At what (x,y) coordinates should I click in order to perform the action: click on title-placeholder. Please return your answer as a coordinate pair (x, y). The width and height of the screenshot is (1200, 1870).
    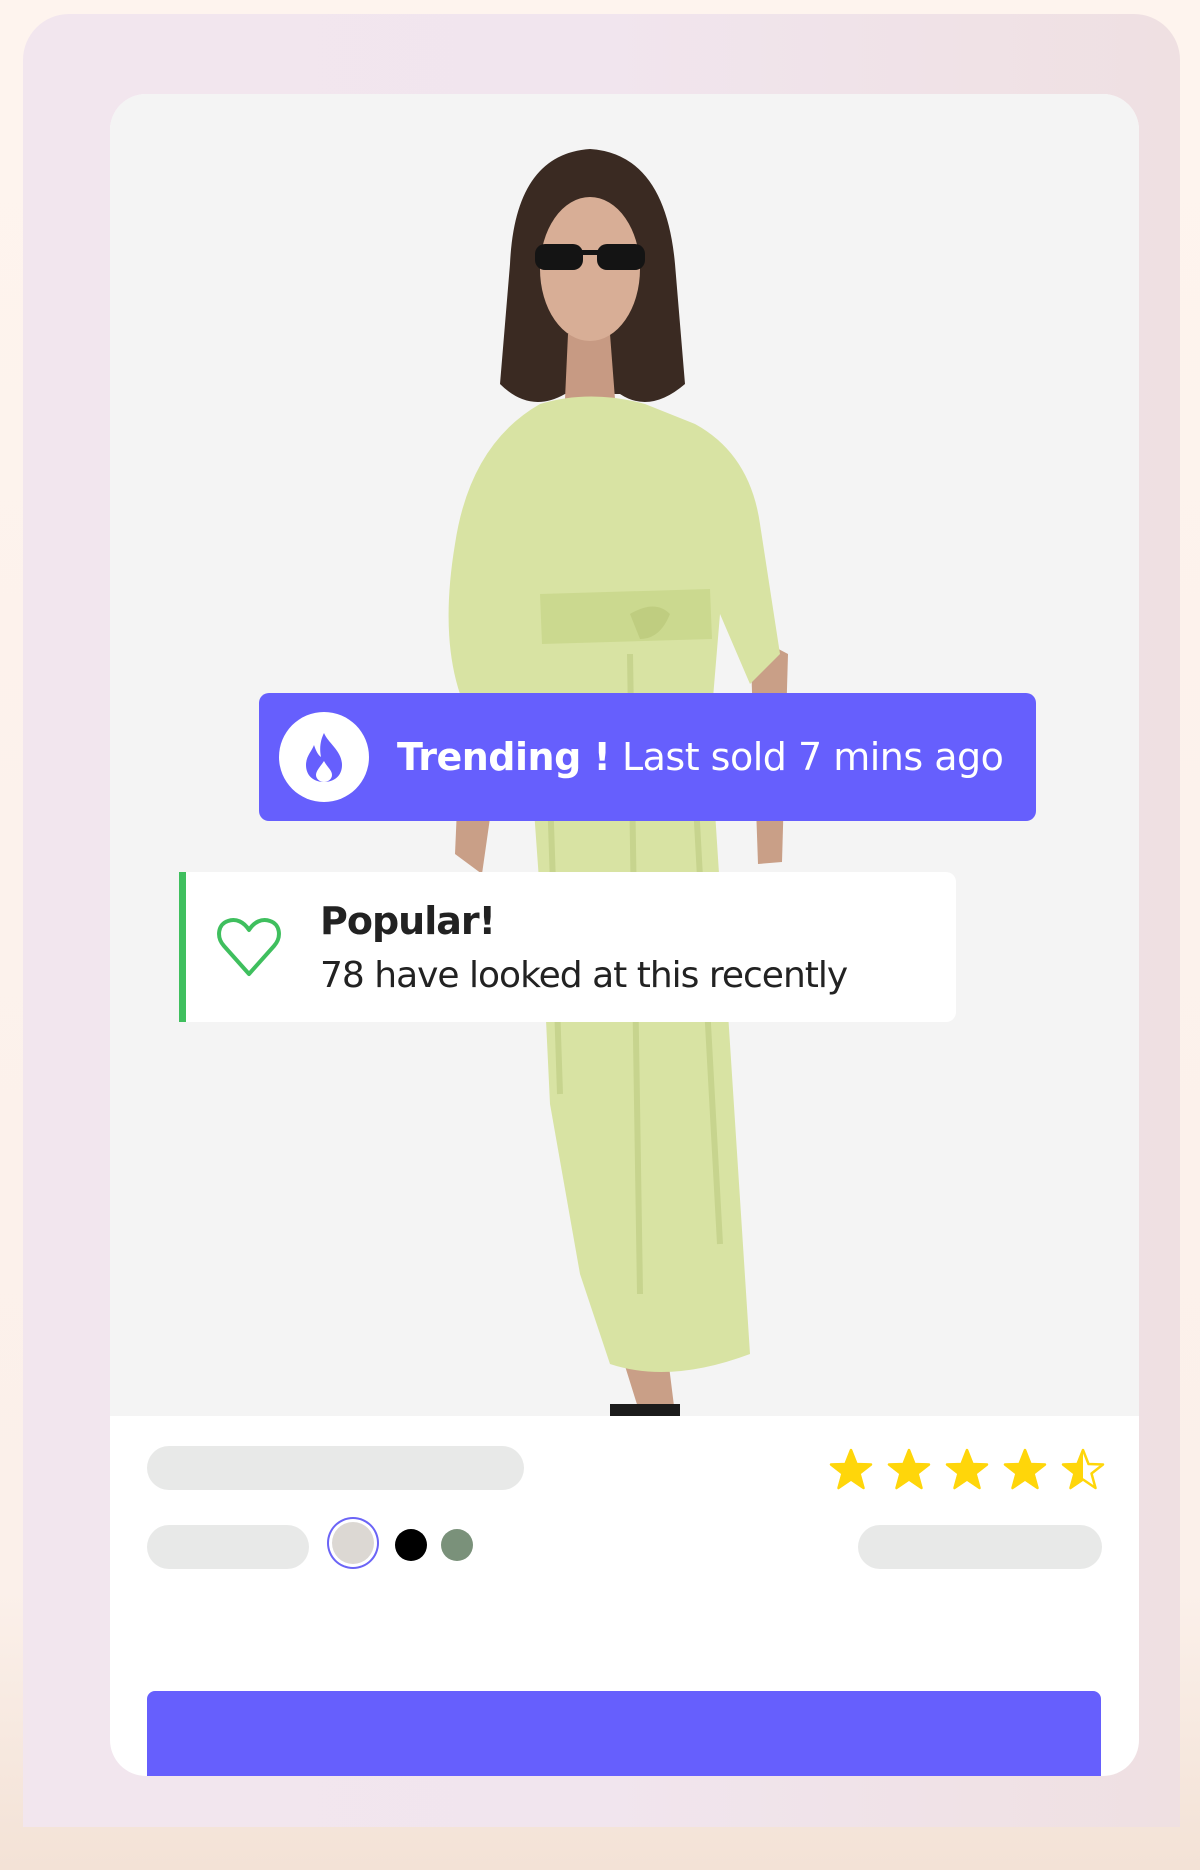
    Looking at the image, I should click on (335, 1468).